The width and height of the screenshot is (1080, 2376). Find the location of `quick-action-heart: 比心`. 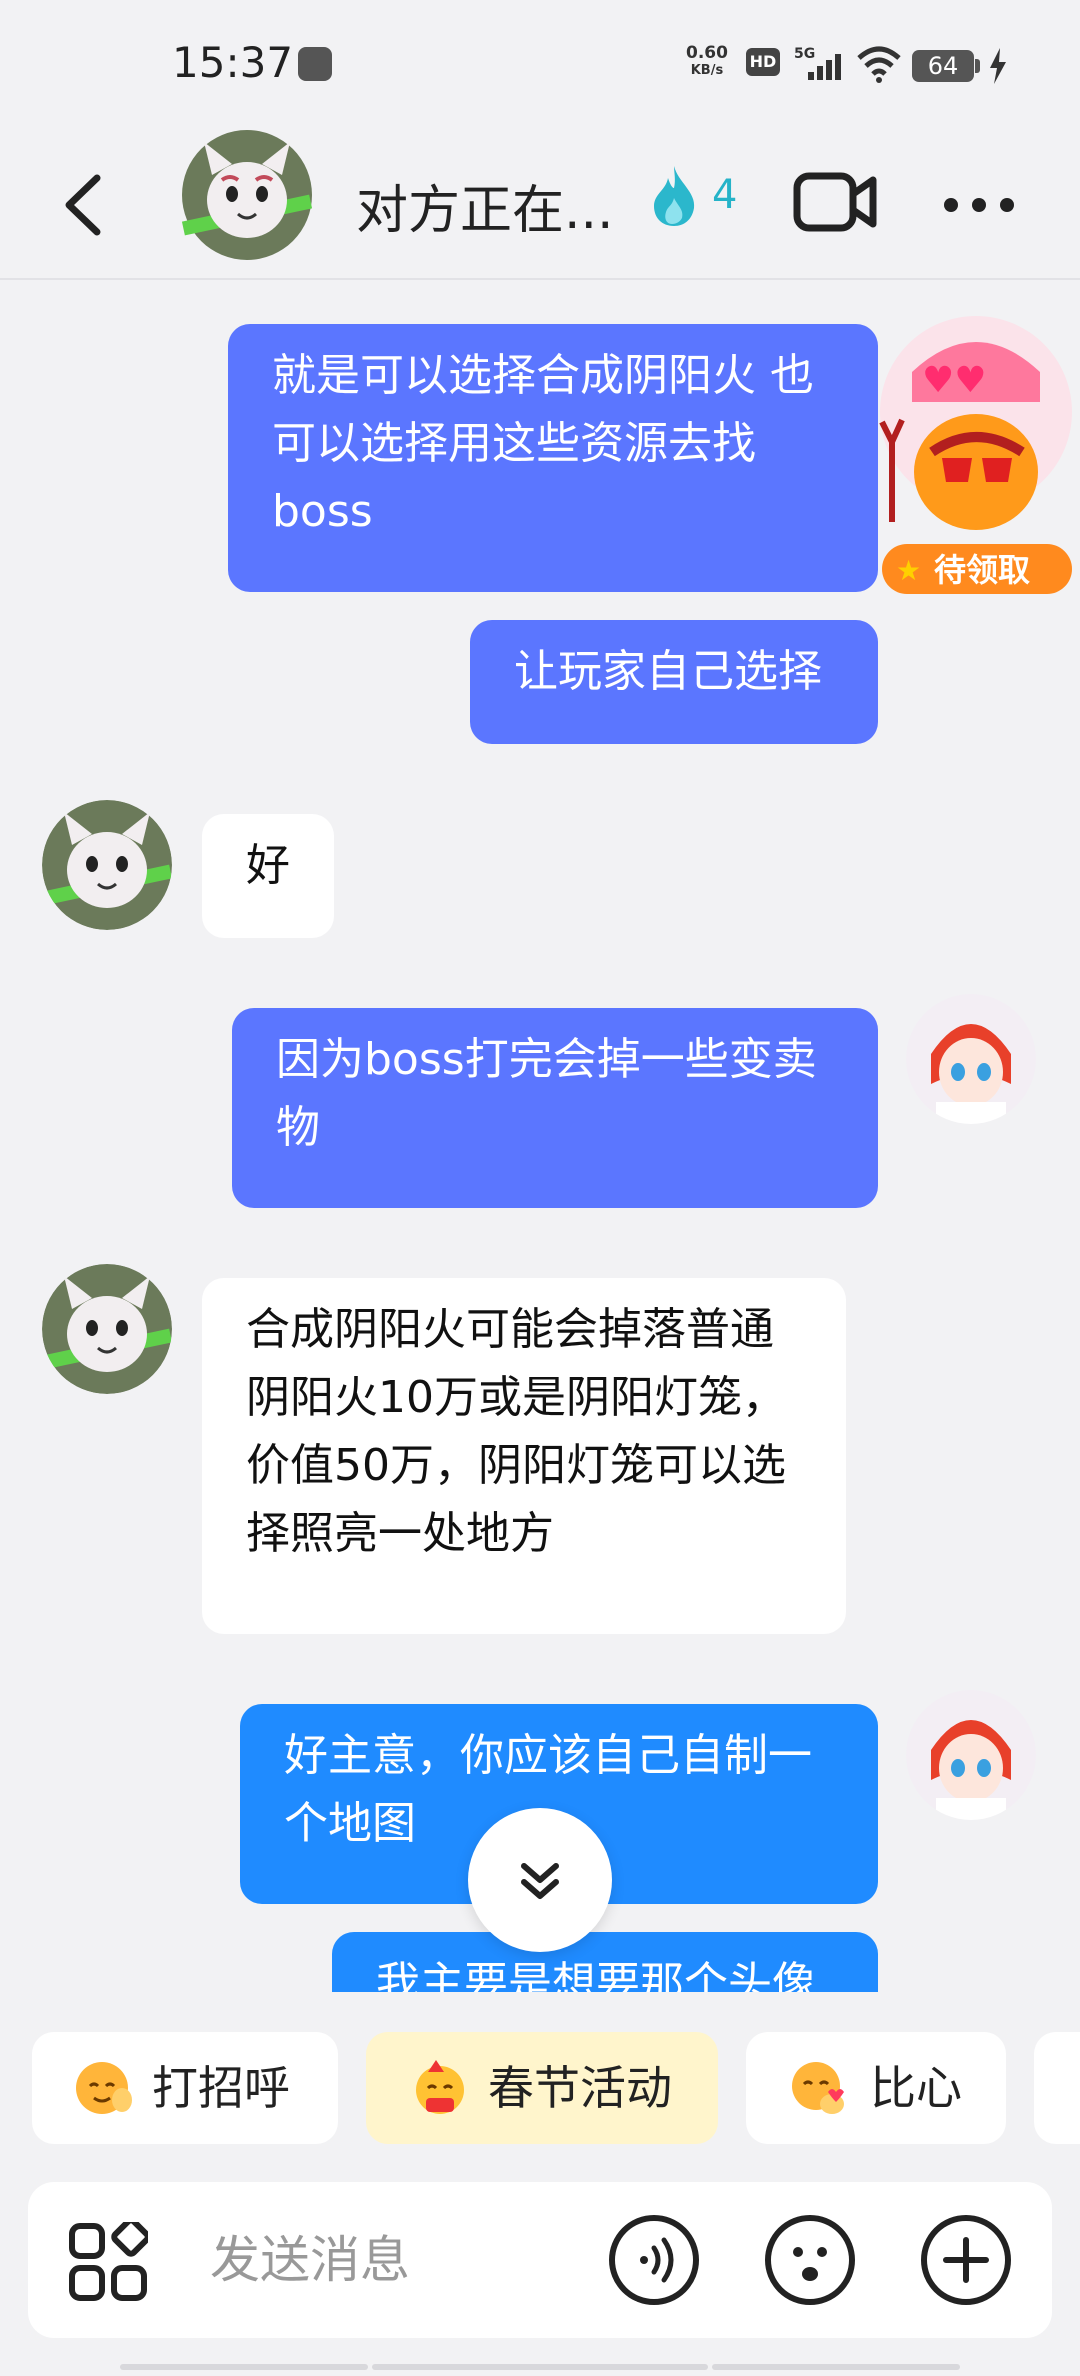

quick-action-heart: 比心 is located at coordinates (876, 2088).